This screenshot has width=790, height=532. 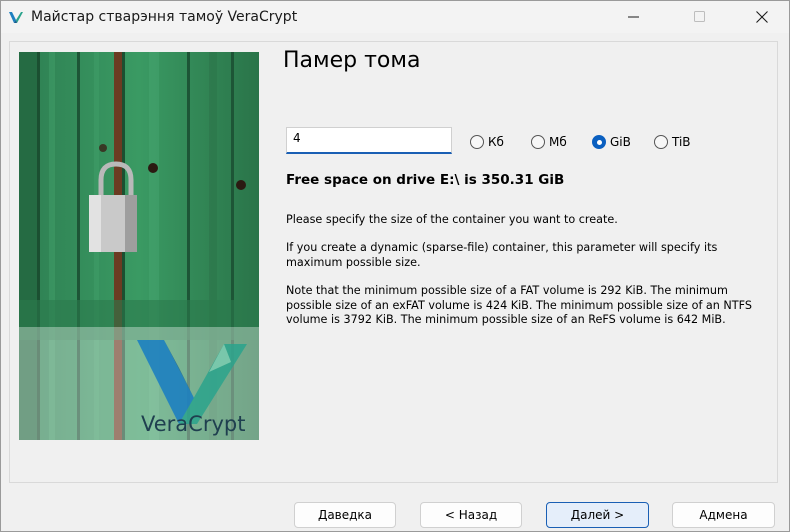 I want to click on unit-label-tib: TiB, so click(x=681, y=142).